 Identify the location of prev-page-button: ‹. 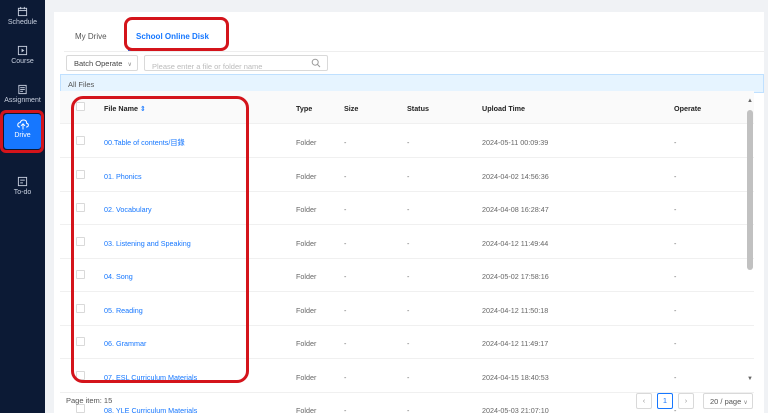
(644, 401).